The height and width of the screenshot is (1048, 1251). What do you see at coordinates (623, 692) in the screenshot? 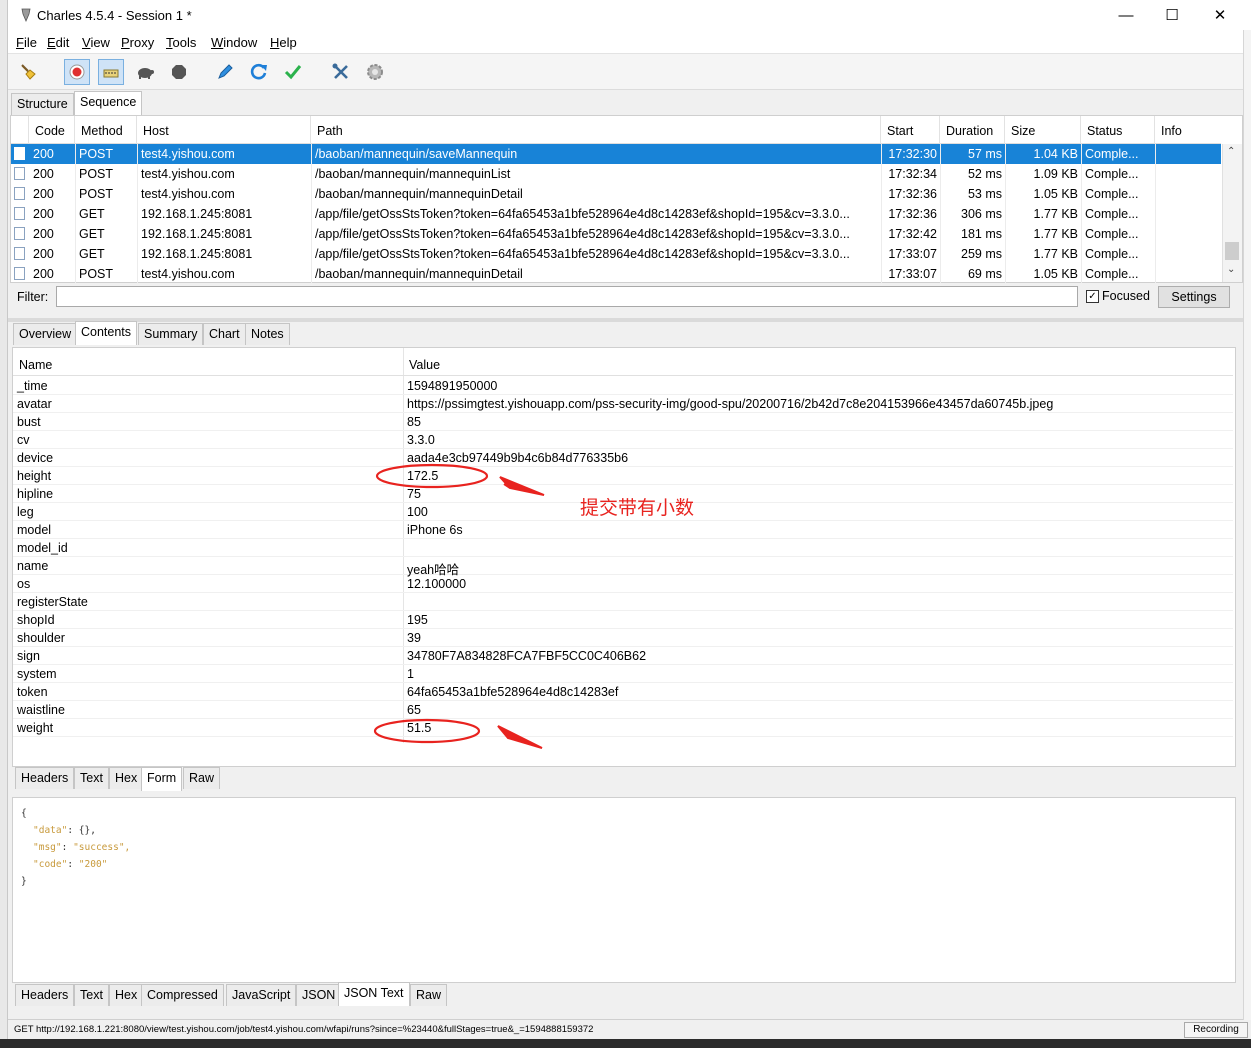
I see `form-row-token: token 64fa65453a1bfe528964e4d8c14283ef` at bounding box center [623, 692].